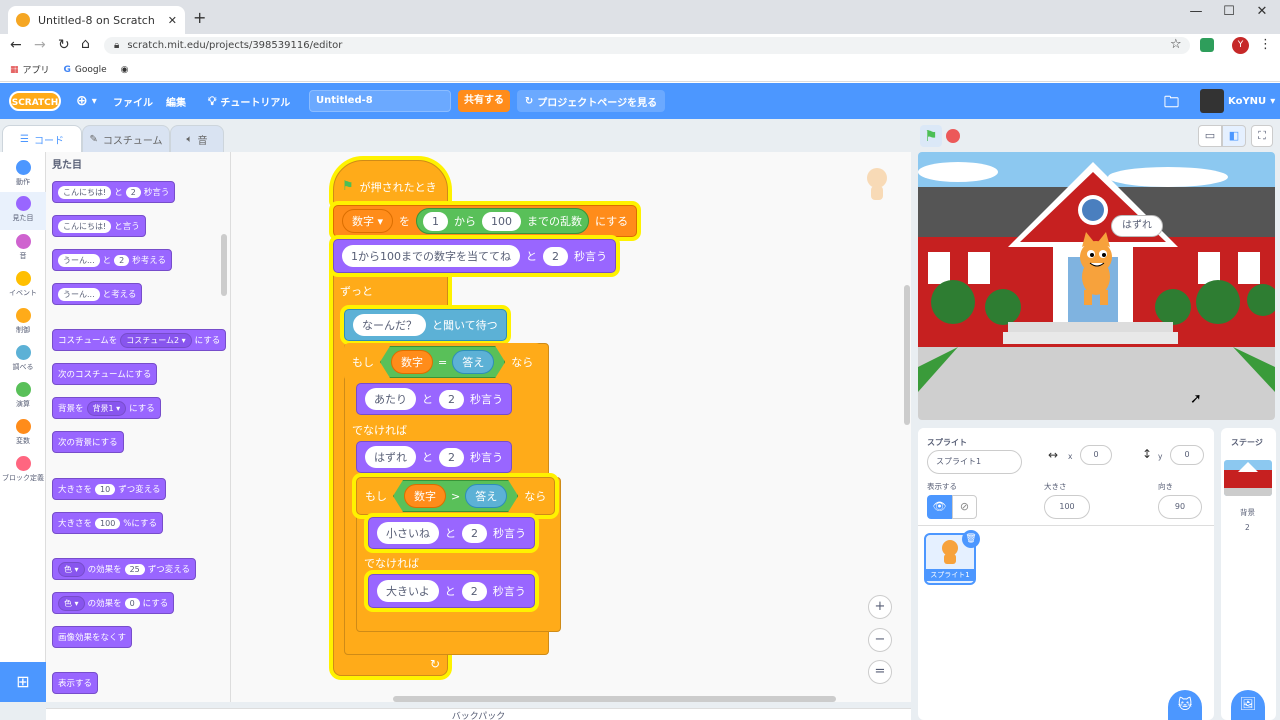 The image size is (1280, 720). Describe the element at coordinates (368, 221) in the screenshot. I see `variable-dropdown: 数字 ▾` at that location.